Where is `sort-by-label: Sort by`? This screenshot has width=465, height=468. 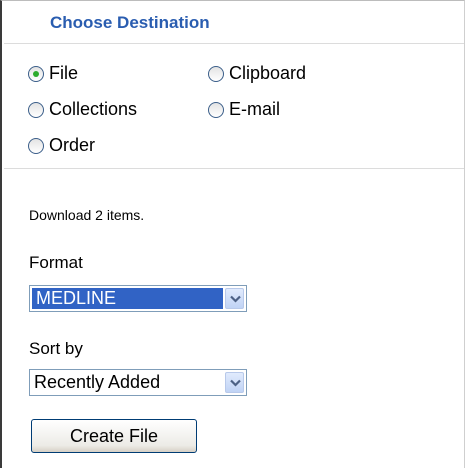 sort-by-label: Sort by is located at coordinates (56, 348).